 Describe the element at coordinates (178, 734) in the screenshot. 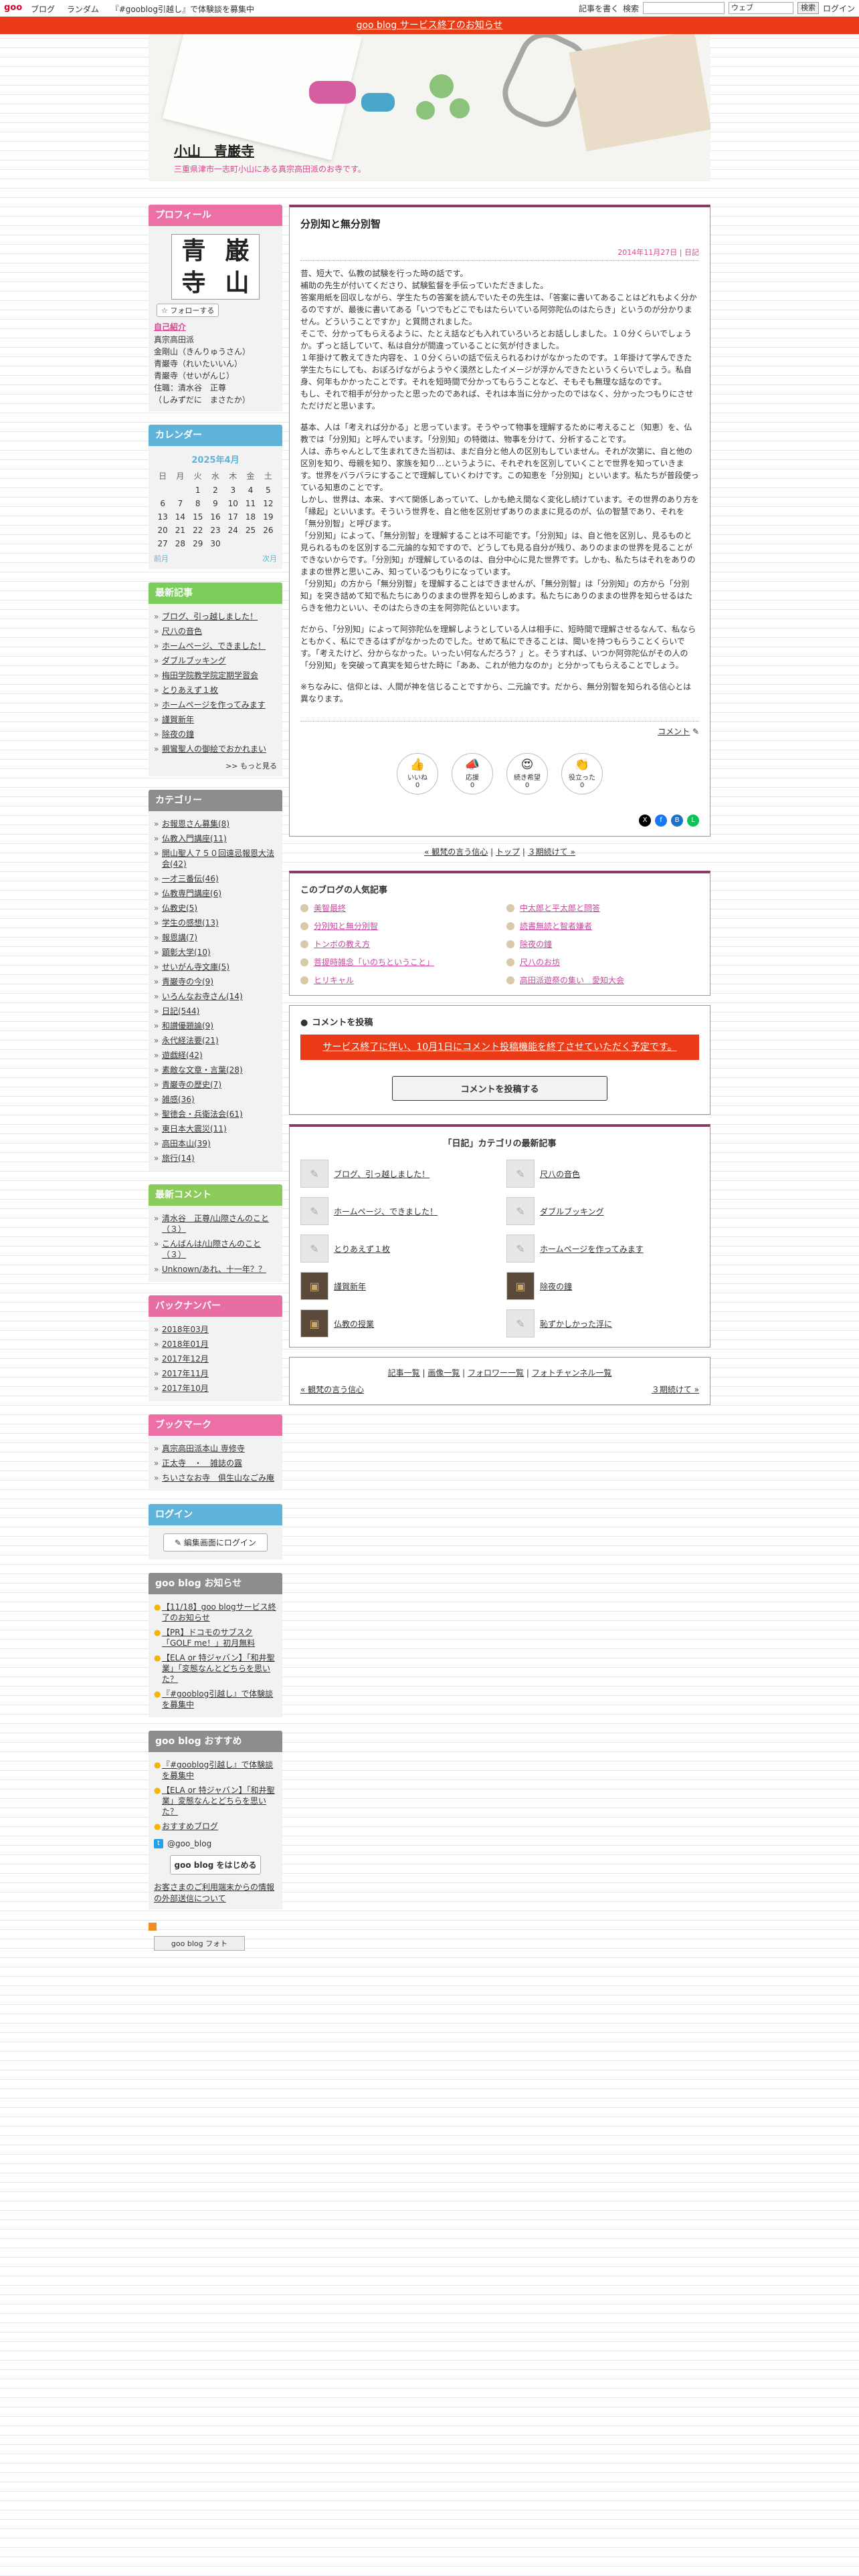

I see `recent-article-link: 除夜の鐘` at that location.